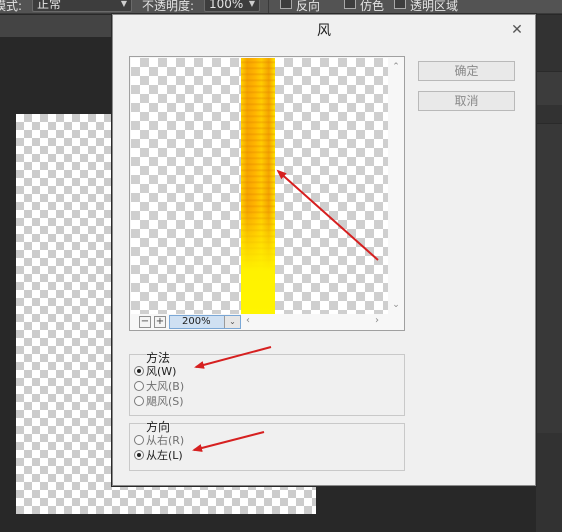 Image resolution: width=562 pixels, height=532 pixels. Describe the element at coordinates (56, 26) in the screenshot. I see `document-tab` at that location.